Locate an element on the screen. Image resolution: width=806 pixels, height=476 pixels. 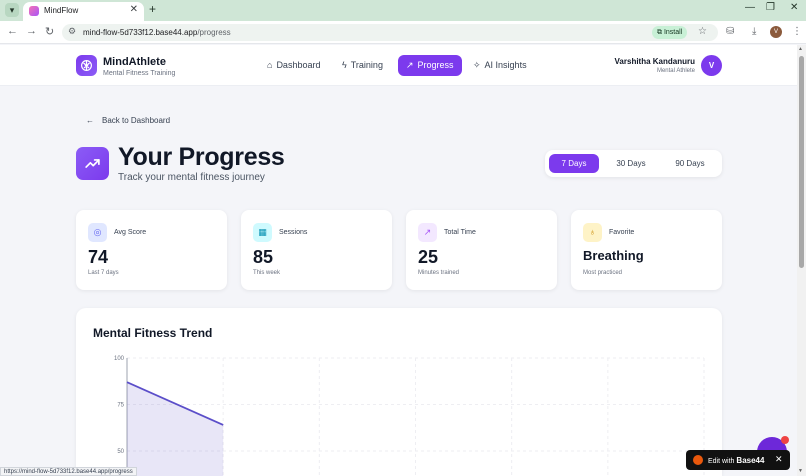
edit-with-base44-badge: Edit with Base44 ✕ is located at coordinates (738, 460).